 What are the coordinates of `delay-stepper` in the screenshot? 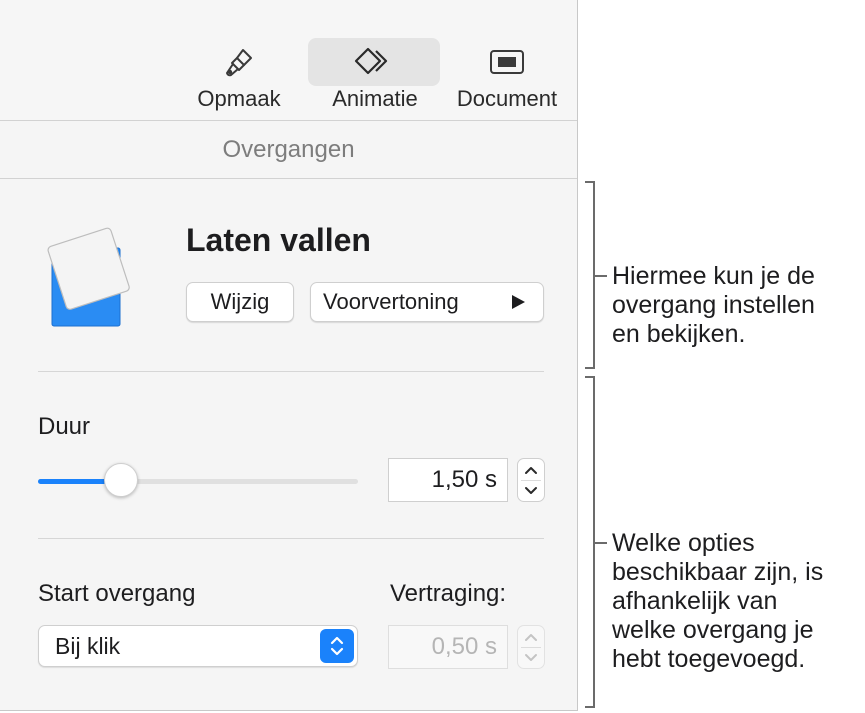 It's located at (531, 647).